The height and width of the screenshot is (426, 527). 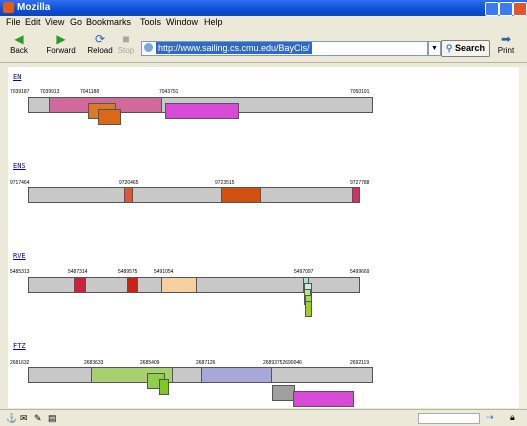 What do you see at coordinates (360, 272) in the screenshot?
I see `position-label: 5499669` at bounding box center [360, 272].